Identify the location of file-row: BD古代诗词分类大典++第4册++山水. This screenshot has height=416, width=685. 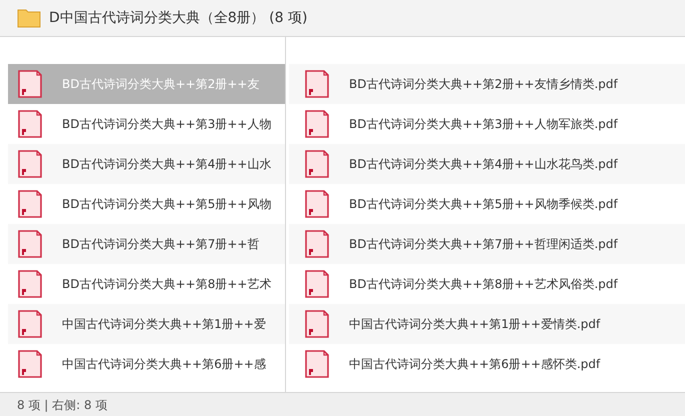
(146, 164).